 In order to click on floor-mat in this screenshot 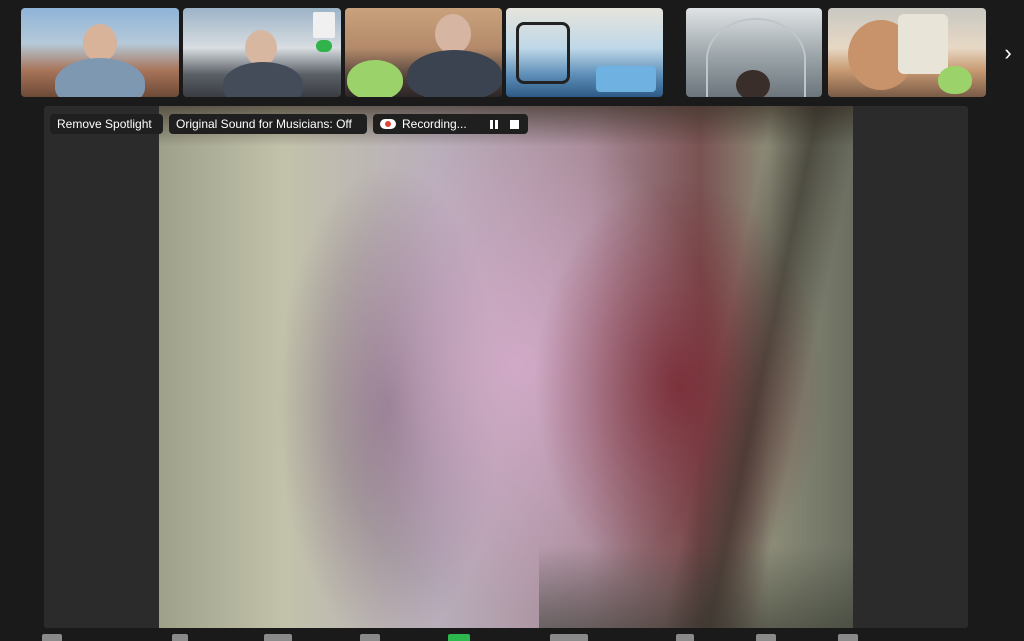, I will do `click(626, 79)`.